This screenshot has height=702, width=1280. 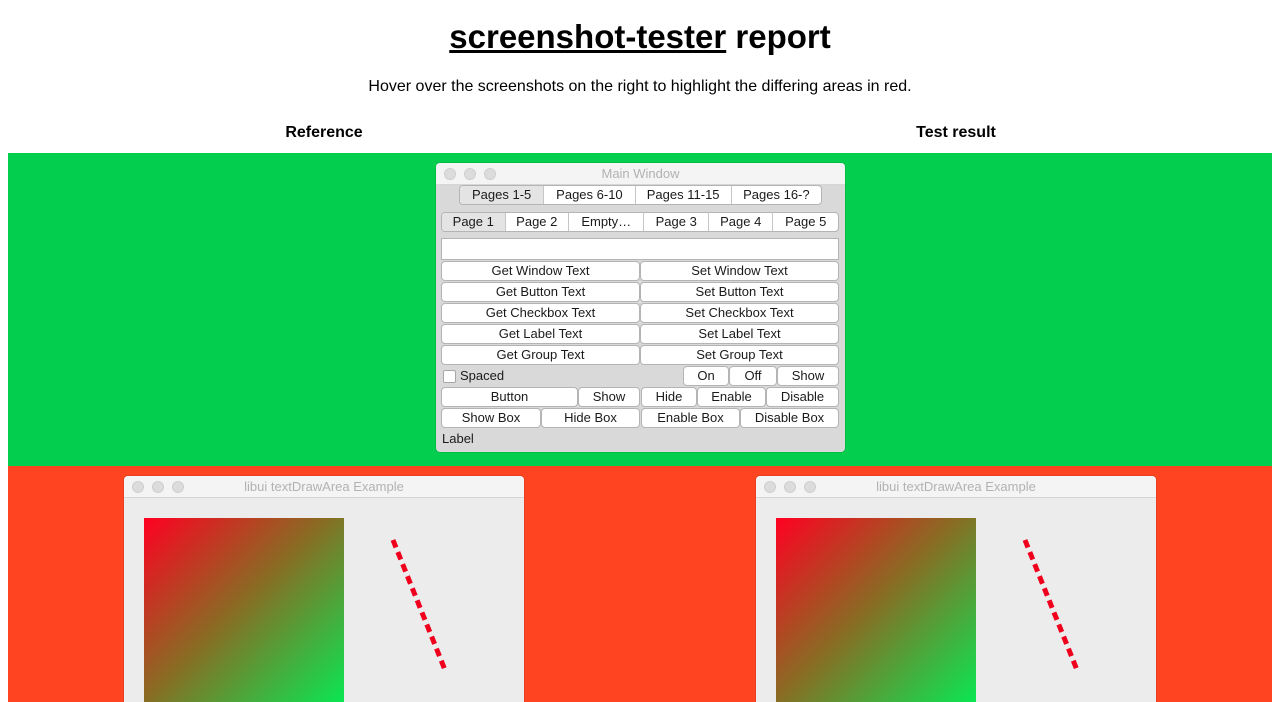 I want to click on test-draw-window-screenshot: libui textDrawArea Example, so click(x=956, y=589).